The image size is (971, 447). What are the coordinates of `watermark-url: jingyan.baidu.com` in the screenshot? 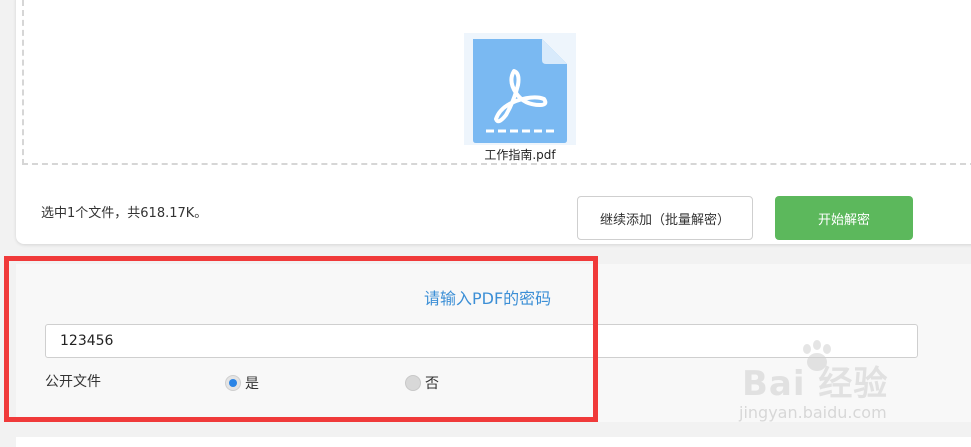 It's located at (813, 412).